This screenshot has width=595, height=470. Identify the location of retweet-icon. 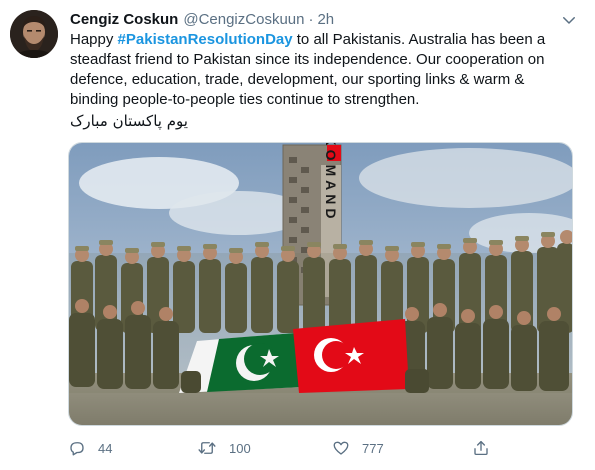
(207, 448).